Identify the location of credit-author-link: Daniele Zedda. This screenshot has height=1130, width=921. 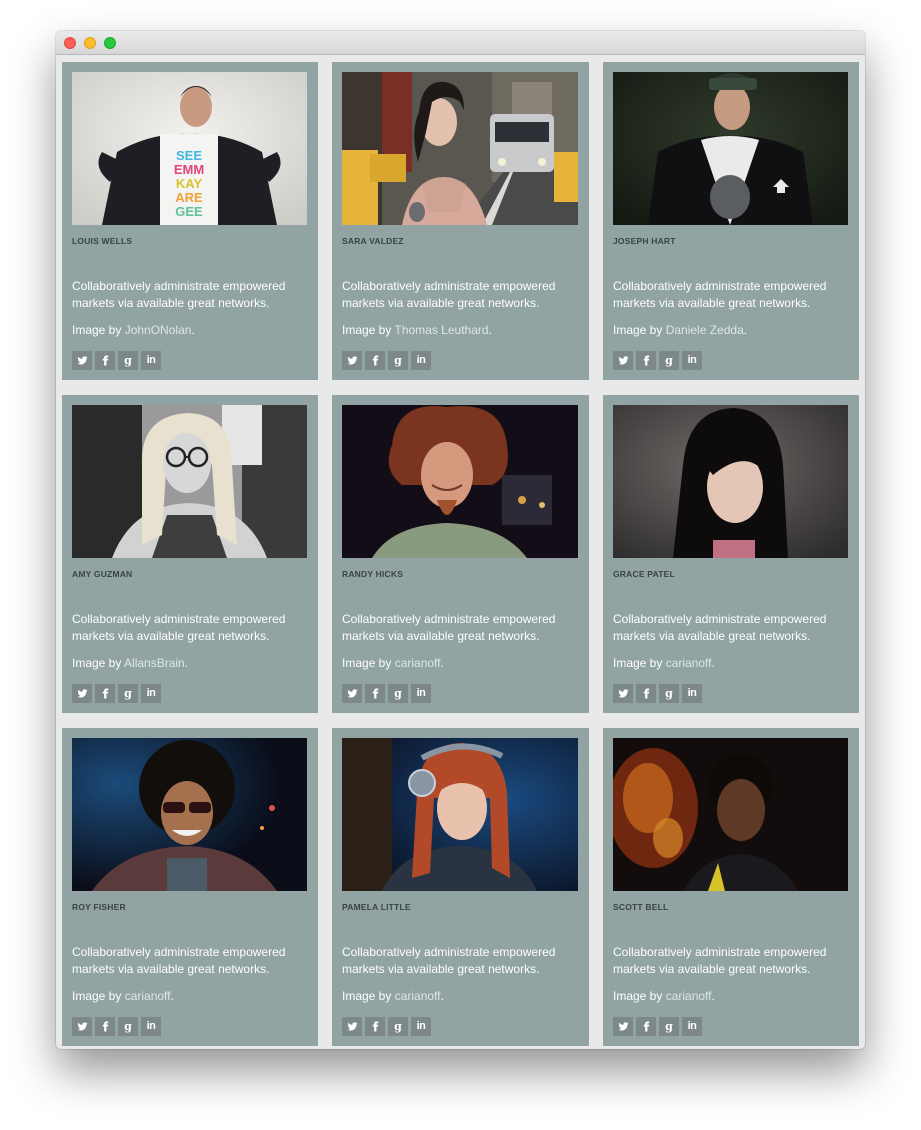
(705, 330).